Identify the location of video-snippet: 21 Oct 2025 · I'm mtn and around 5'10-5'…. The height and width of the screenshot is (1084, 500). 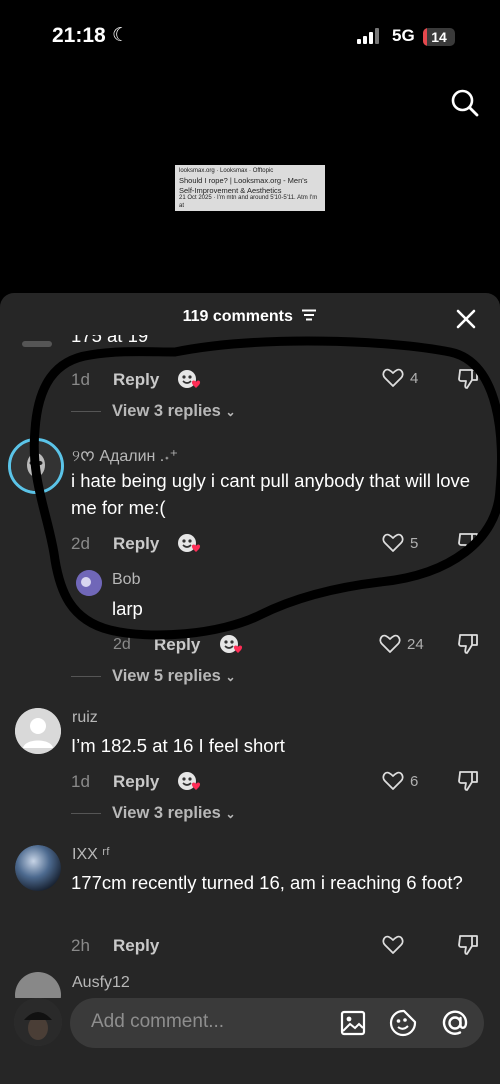
(248, 202).